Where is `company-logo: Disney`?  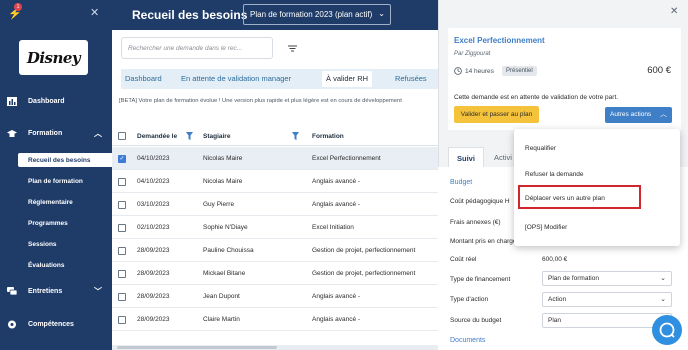 company-logo: Disney is located at coordinates (53, 57).